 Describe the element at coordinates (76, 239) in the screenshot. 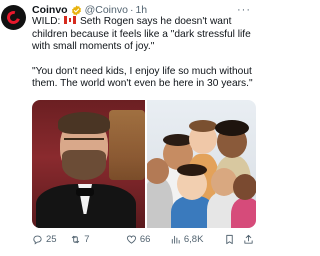

I see `retweet-icon` at that location.